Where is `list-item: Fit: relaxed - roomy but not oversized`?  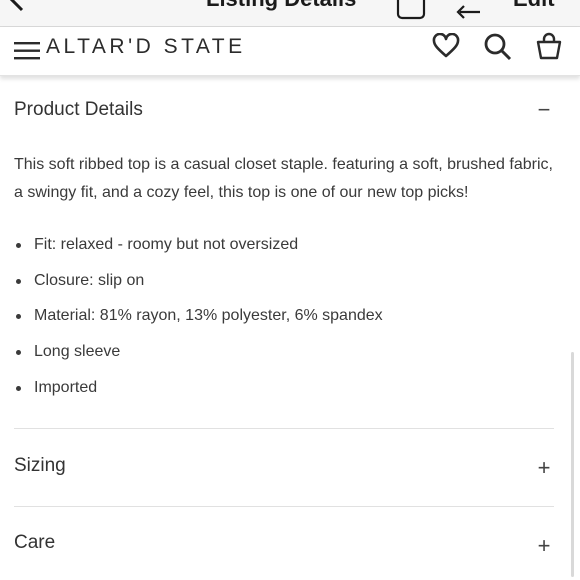
list-item: Fit: relaxed - roomy but not oversized is located at coordinates (198, 249).